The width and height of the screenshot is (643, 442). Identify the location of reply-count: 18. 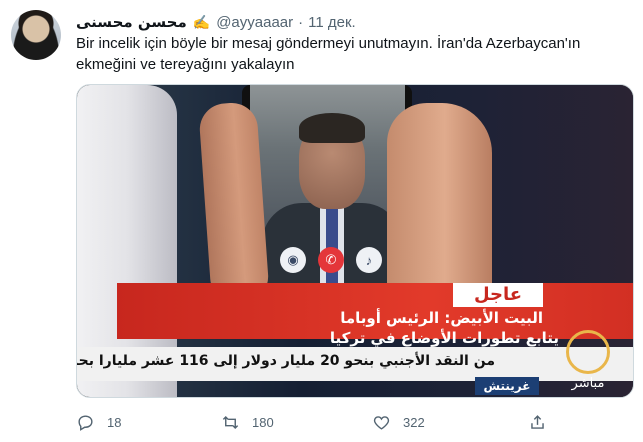
(114, 422).